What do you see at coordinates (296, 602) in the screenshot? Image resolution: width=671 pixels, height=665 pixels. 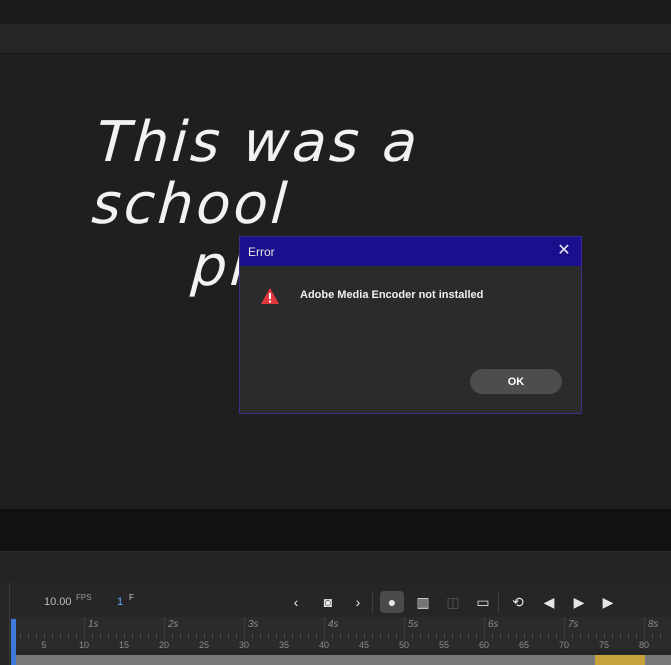 I see `prev-keyframe-icon: ‹` at bounding box center [296, 602].